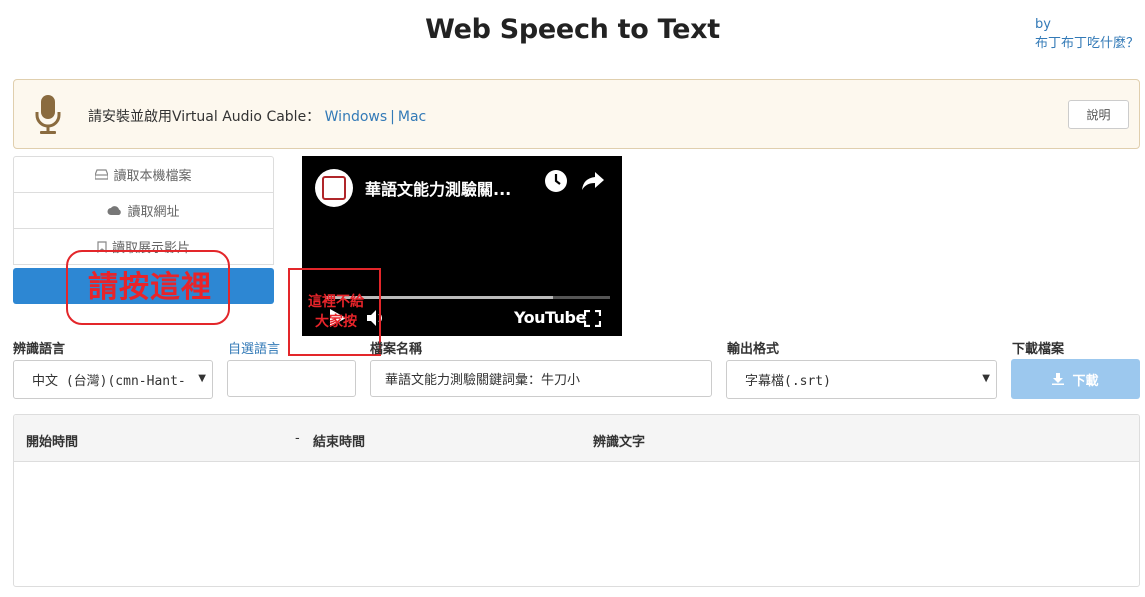 Image resolution: width=1145 pixels, height=597 pixels. Describe the element at coordinates (52, 442) in the screenshot. I see `col-start-time: 開始時間` at that location.